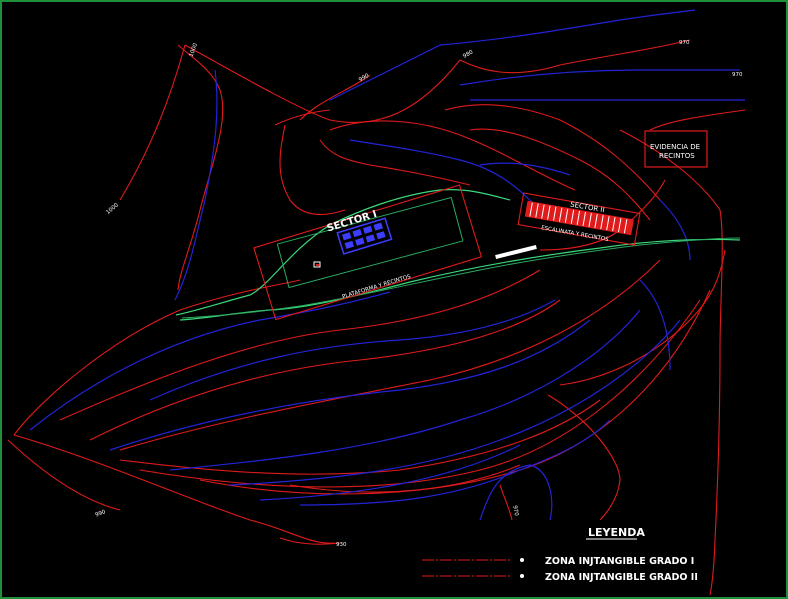 The height and width of the screenshot is (599, 788). I want to click on legend-title: LEYENDA, so click(616, 532).